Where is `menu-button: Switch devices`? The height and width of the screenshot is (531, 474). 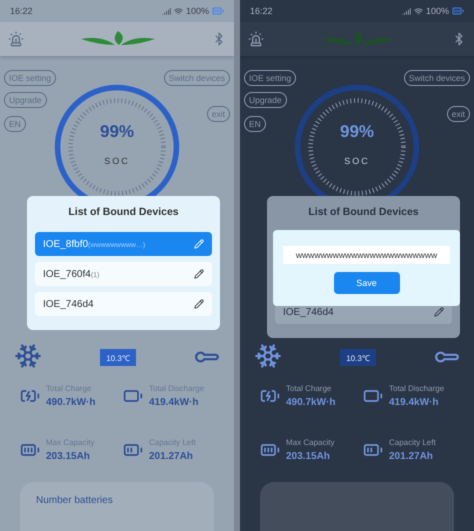
menu-button: Switch devices is located at coordinates (437, 78).